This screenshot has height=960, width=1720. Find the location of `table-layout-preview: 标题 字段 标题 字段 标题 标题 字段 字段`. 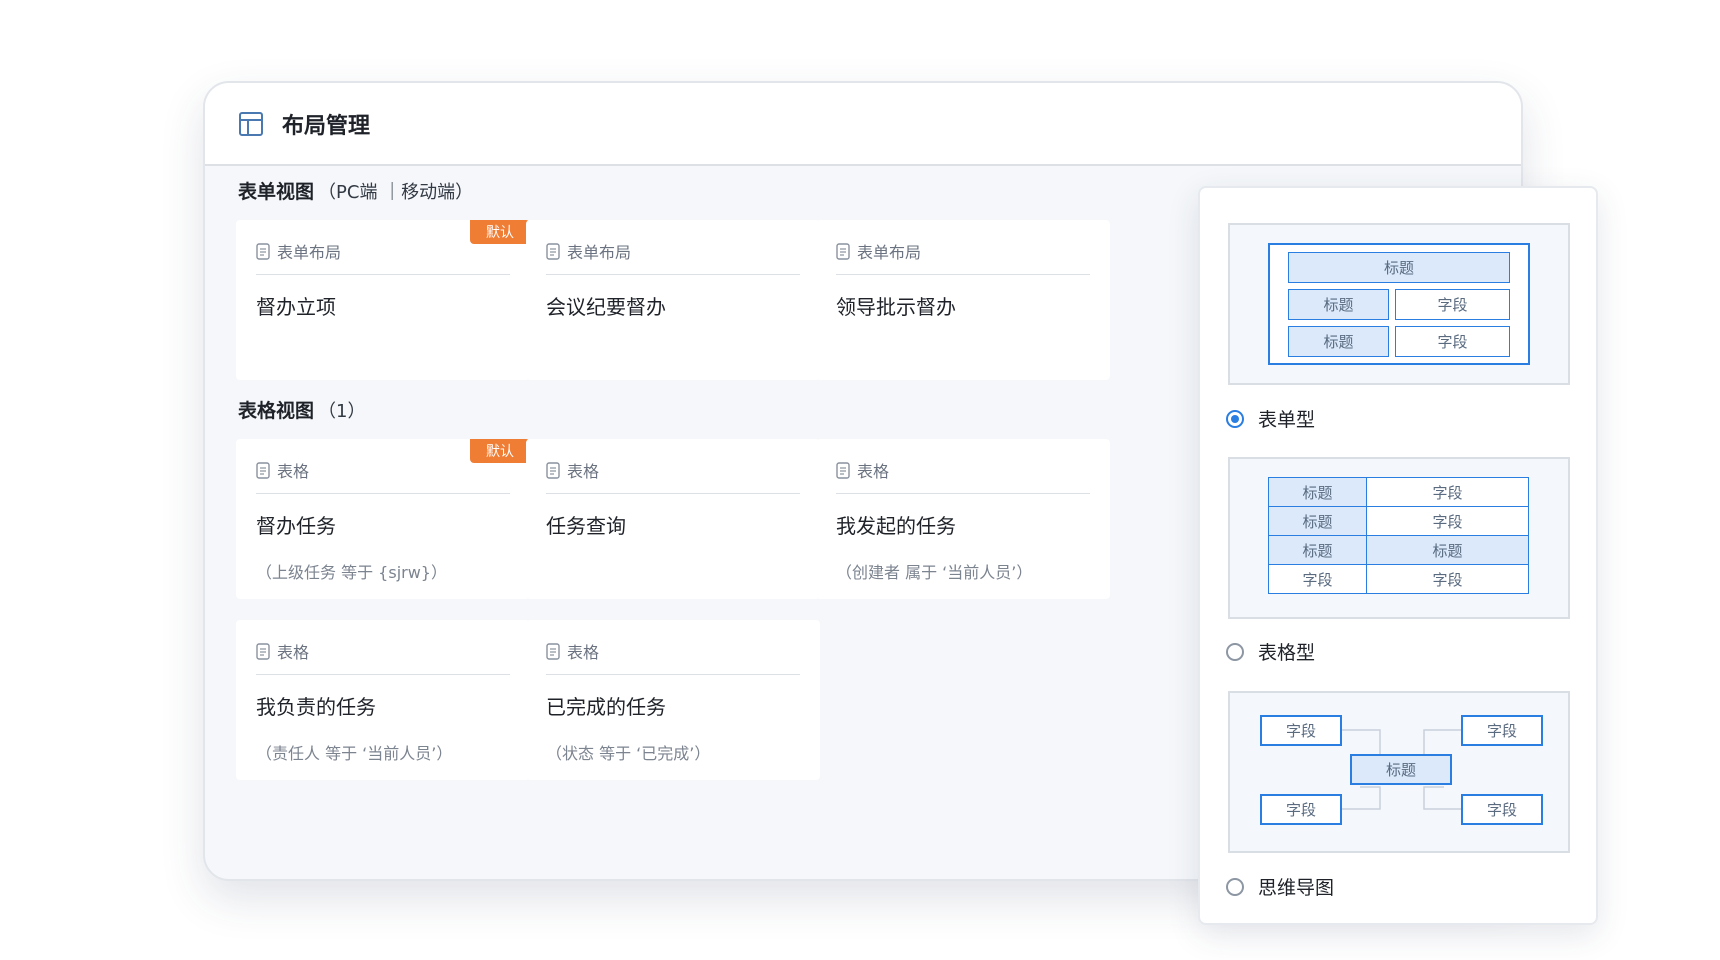

table-layout-preview: 标题 字段 标题 字段 标题 标题 字段 字段 is located at coordinates (1399, 538).